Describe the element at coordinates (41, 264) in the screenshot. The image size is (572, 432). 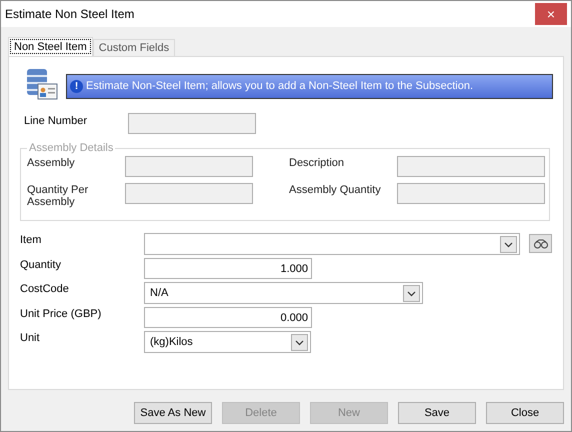
I see `field-label: Quantity` at that location.